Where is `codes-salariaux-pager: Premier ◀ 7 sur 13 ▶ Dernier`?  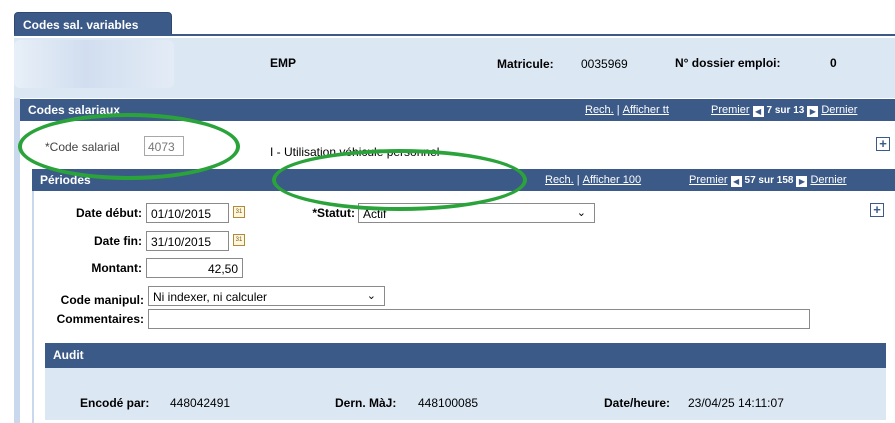 codes-salariaux-pager: Premier ◀ 7 sur 13 ▶ Dernier is located at coordinates (784, 110).